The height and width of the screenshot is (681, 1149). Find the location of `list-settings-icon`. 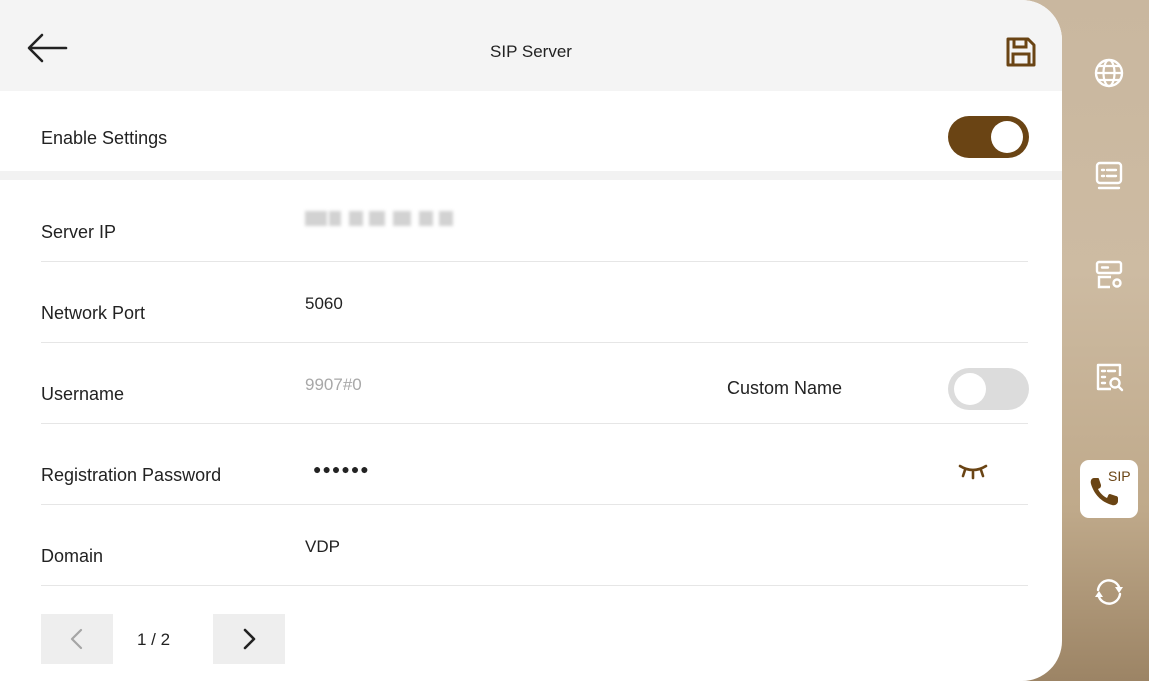

list-settings-icon is located at coordinates (1109, 175).